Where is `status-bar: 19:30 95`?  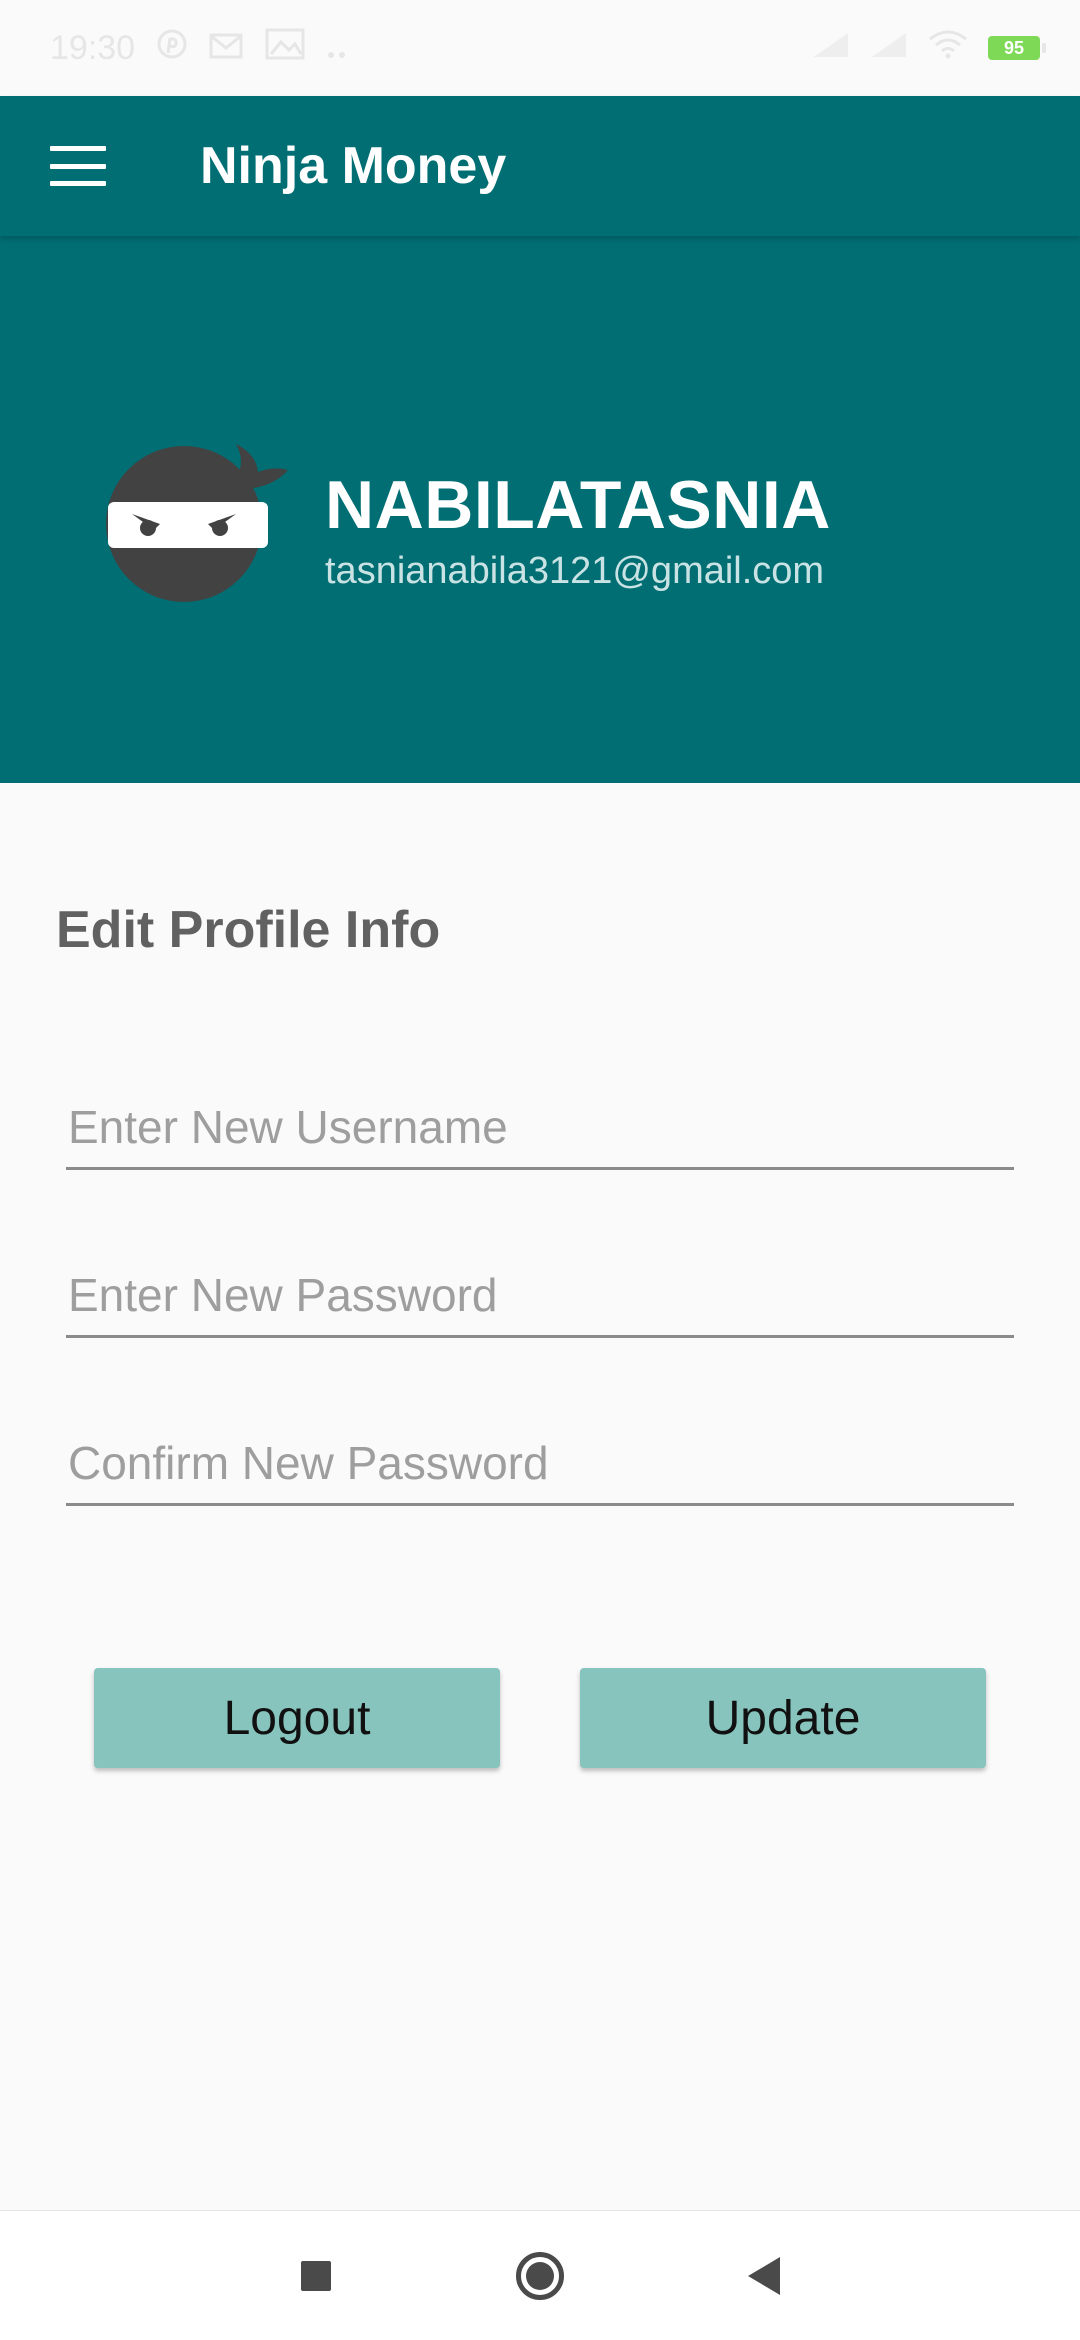 status-bar: 19:30 95 is located at coordinates (540, 48).